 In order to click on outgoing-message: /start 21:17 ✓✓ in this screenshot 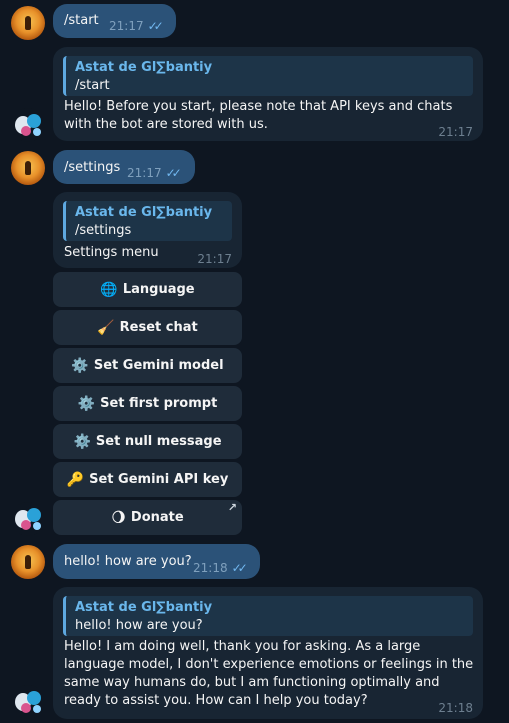, I will do `click(114, 21)`.